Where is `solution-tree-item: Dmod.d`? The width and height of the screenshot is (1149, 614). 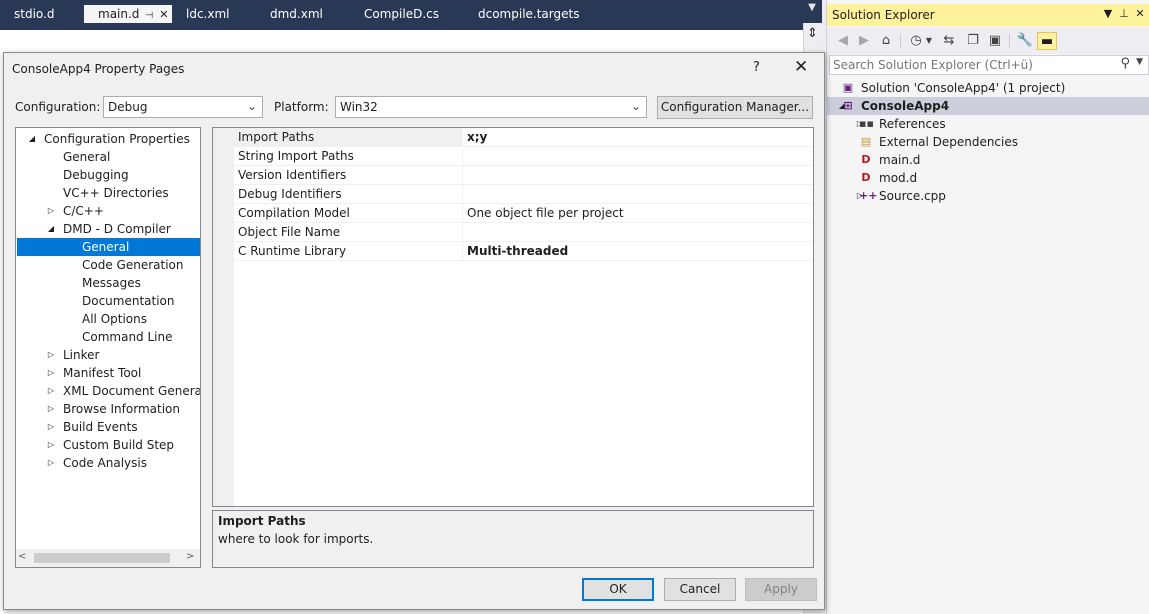
solution-tree-item: Dmod.d is located at coordinates (988, 178).